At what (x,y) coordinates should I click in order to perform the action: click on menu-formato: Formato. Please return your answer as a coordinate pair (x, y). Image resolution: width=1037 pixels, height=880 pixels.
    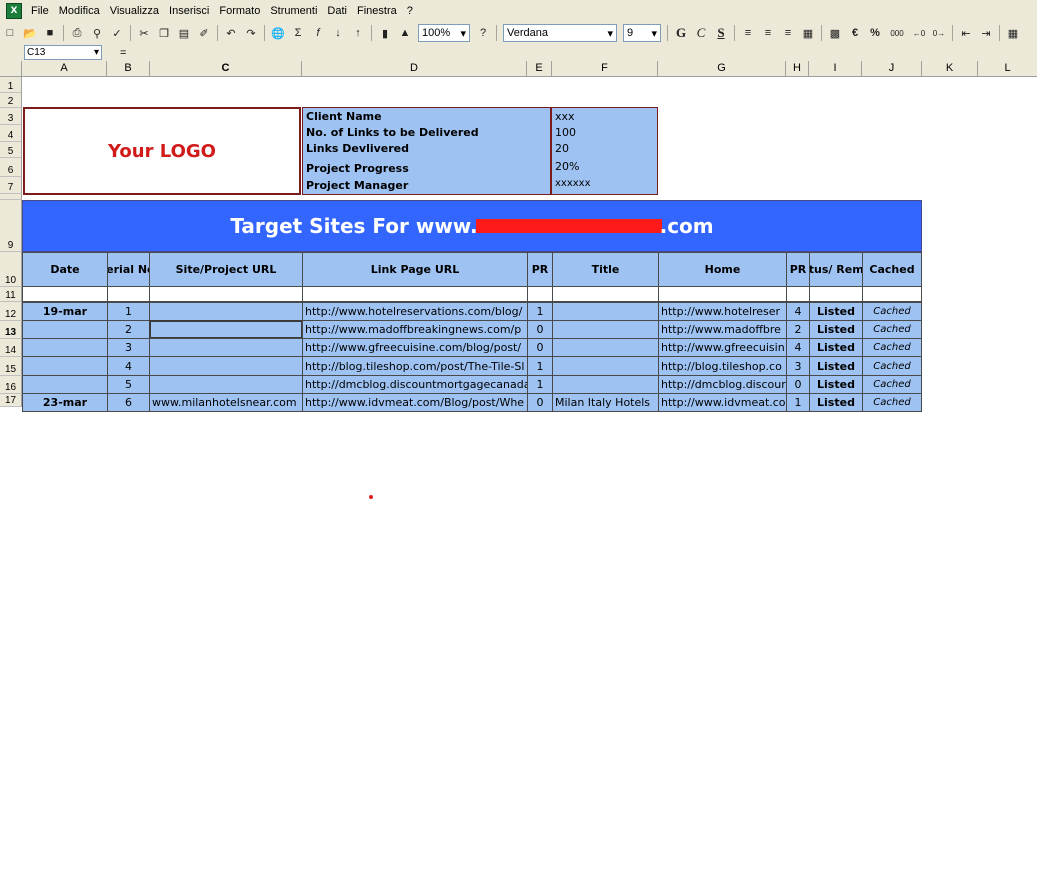
    Looking at the image, I should click on (239, 11).